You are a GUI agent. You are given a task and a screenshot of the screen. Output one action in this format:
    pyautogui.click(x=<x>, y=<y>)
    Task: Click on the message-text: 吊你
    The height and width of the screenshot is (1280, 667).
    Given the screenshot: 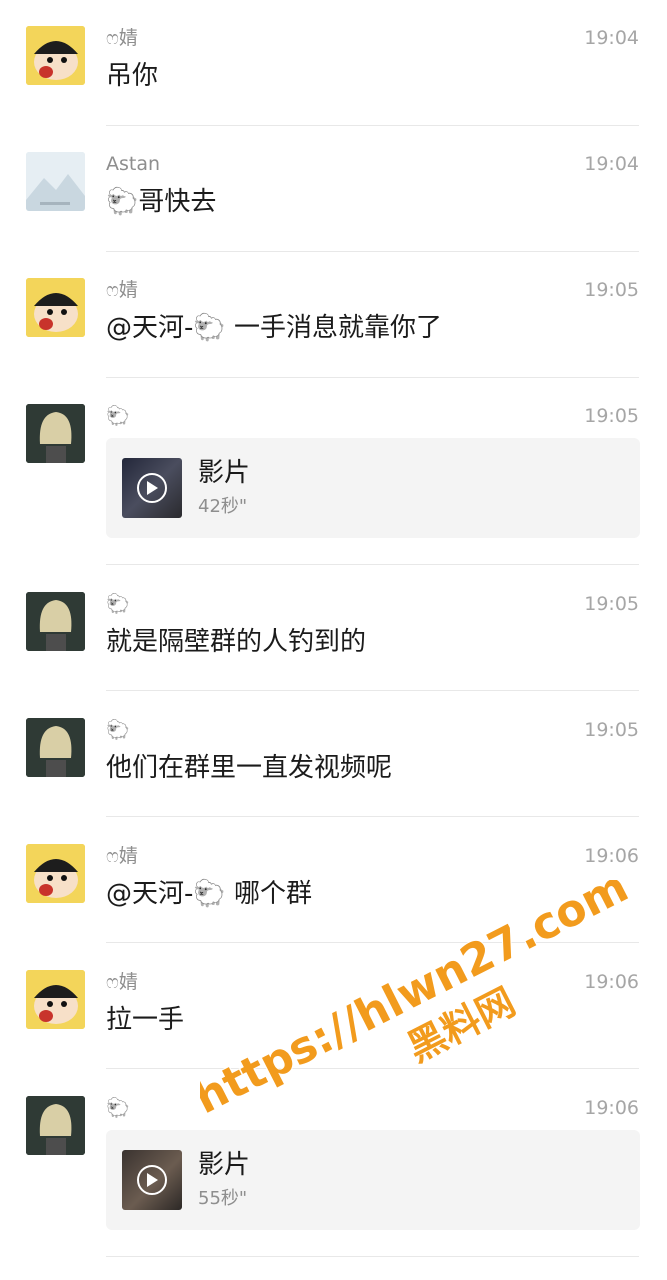 What is the action you would take?
    pyautogui.click(x=132, y=76)
    